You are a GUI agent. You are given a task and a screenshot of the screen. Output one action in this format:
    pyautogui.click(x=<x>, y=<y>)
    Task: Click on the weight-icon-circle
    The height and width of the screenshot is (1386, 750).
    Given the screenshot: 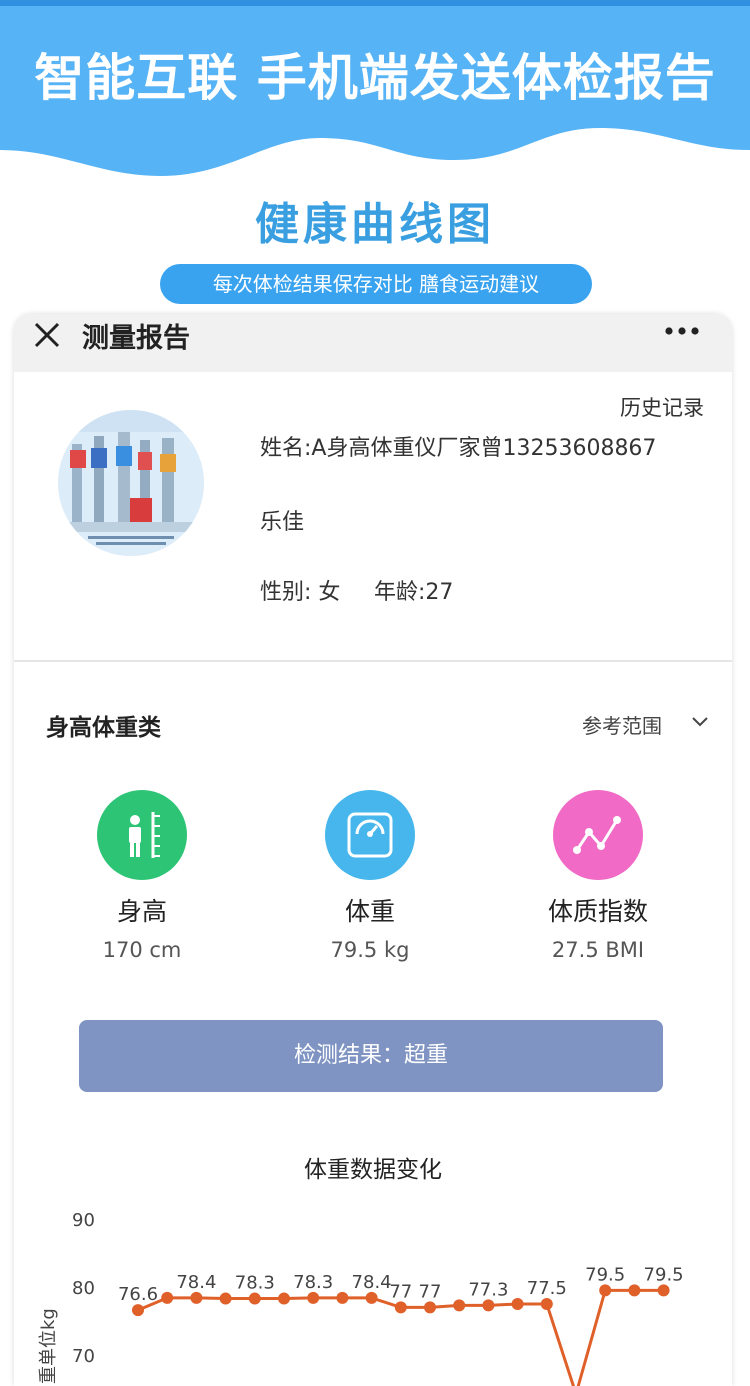 What is the action you would take?
    pyautogui.click(x=370, y=835)
    